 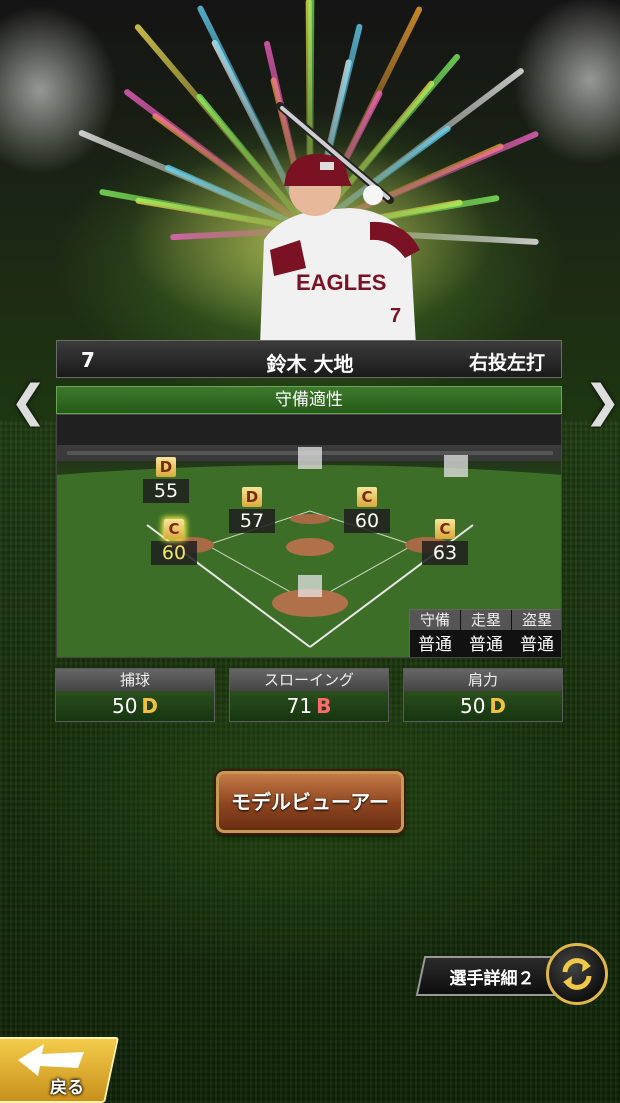 I want to click on stat-value-row: 71 B, so click(x=309, y=706).